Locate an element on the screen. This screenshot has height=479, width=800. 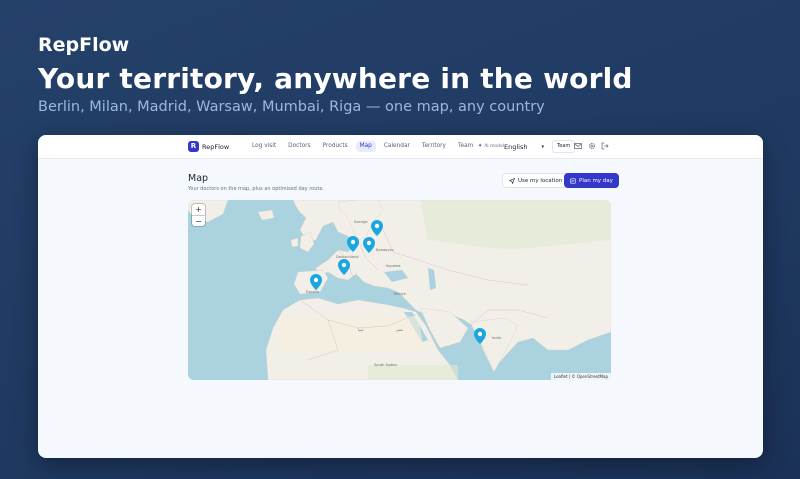
map-marker-warsaw is located at coordinates (369, 245).